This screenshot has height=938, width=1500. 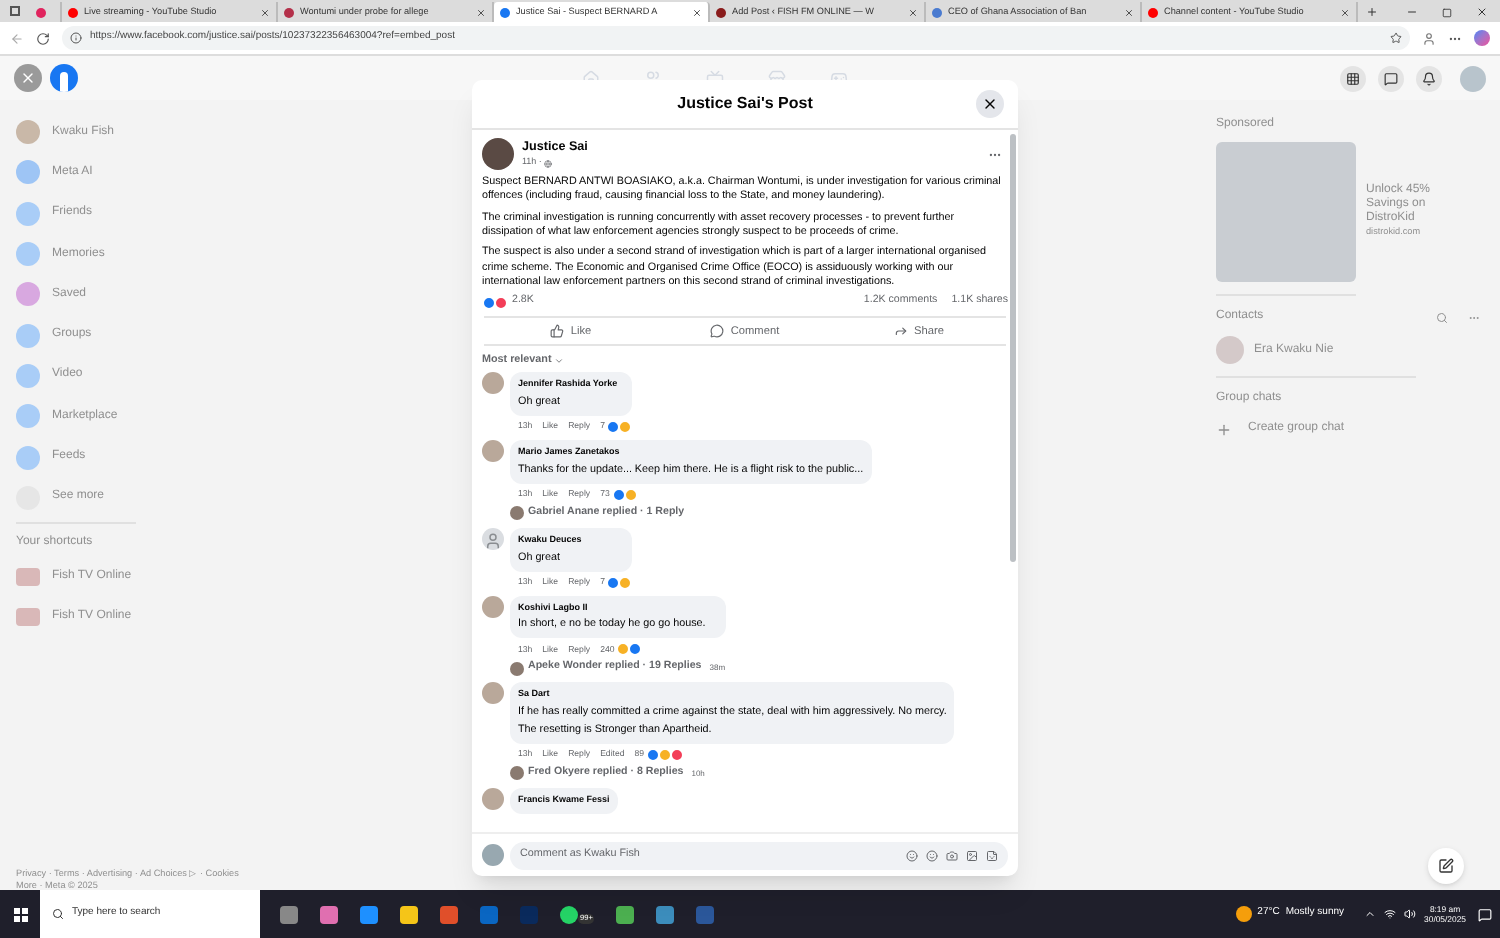 I want to click on speech-bubble-icon, so click(x=717, y=331).